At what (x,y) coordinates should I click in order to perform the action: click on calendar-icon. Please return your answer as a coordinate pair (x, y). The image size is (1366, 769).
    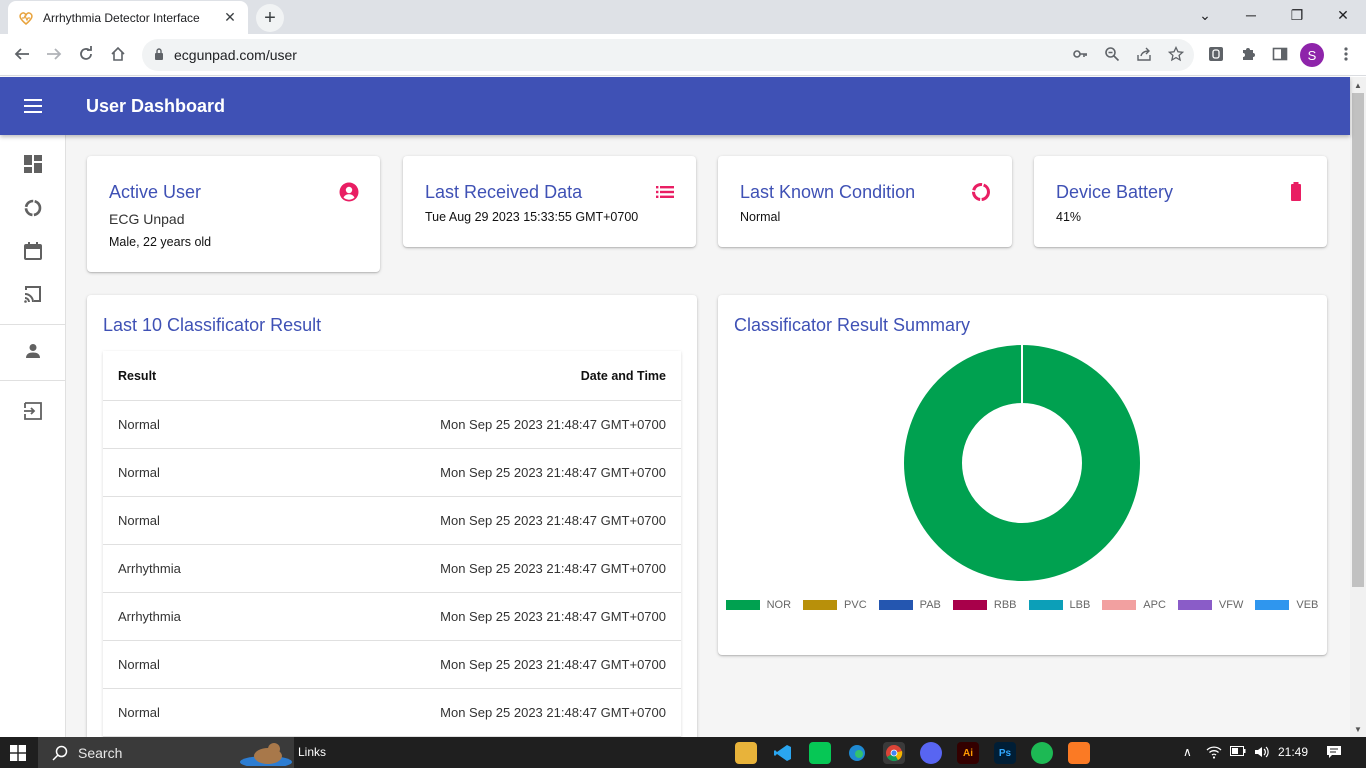
    Looking at the image, I should click on (32, 251).